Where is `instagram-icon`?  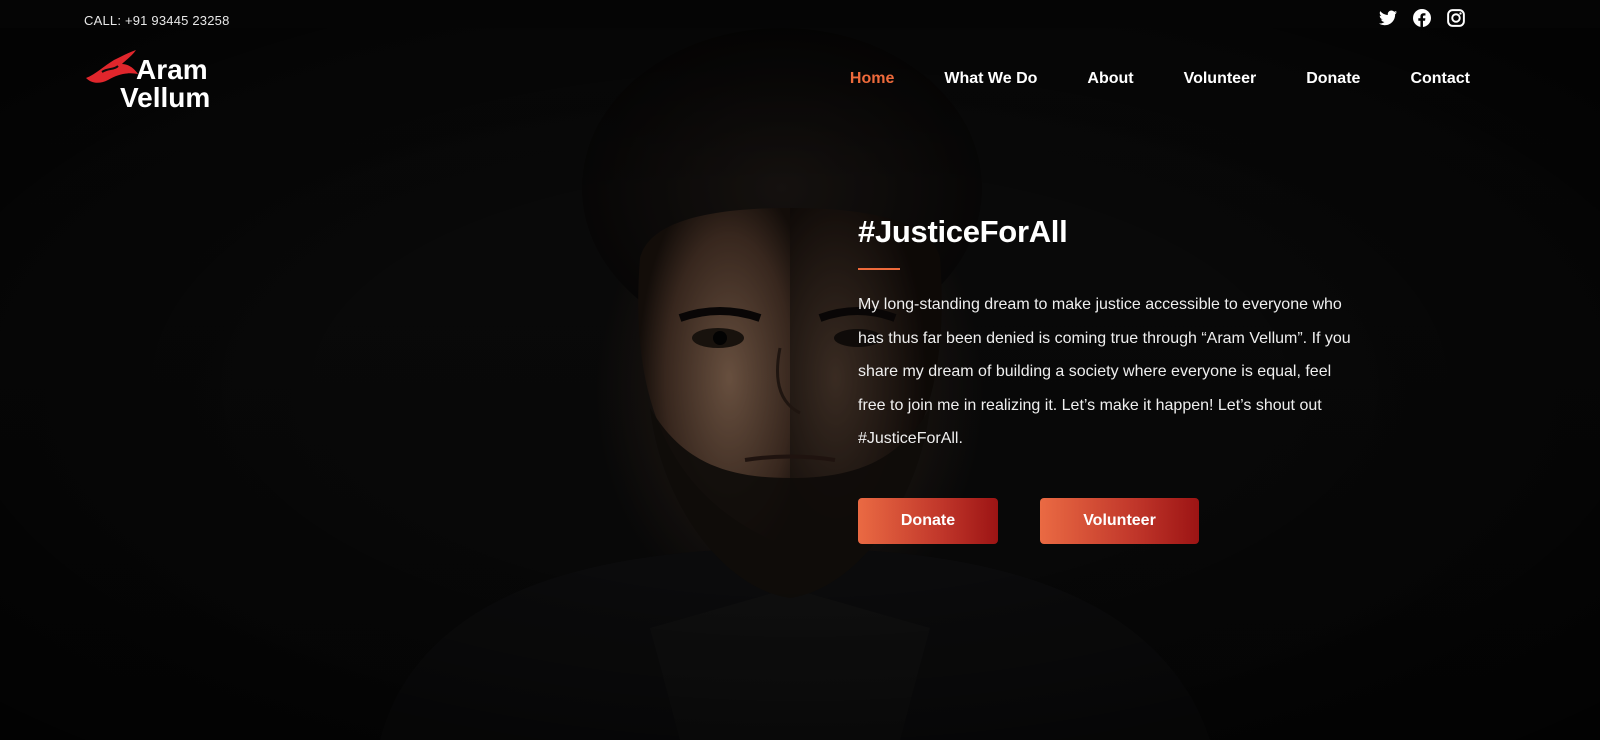 instagram-icon is located at coordinates (1456, 18).